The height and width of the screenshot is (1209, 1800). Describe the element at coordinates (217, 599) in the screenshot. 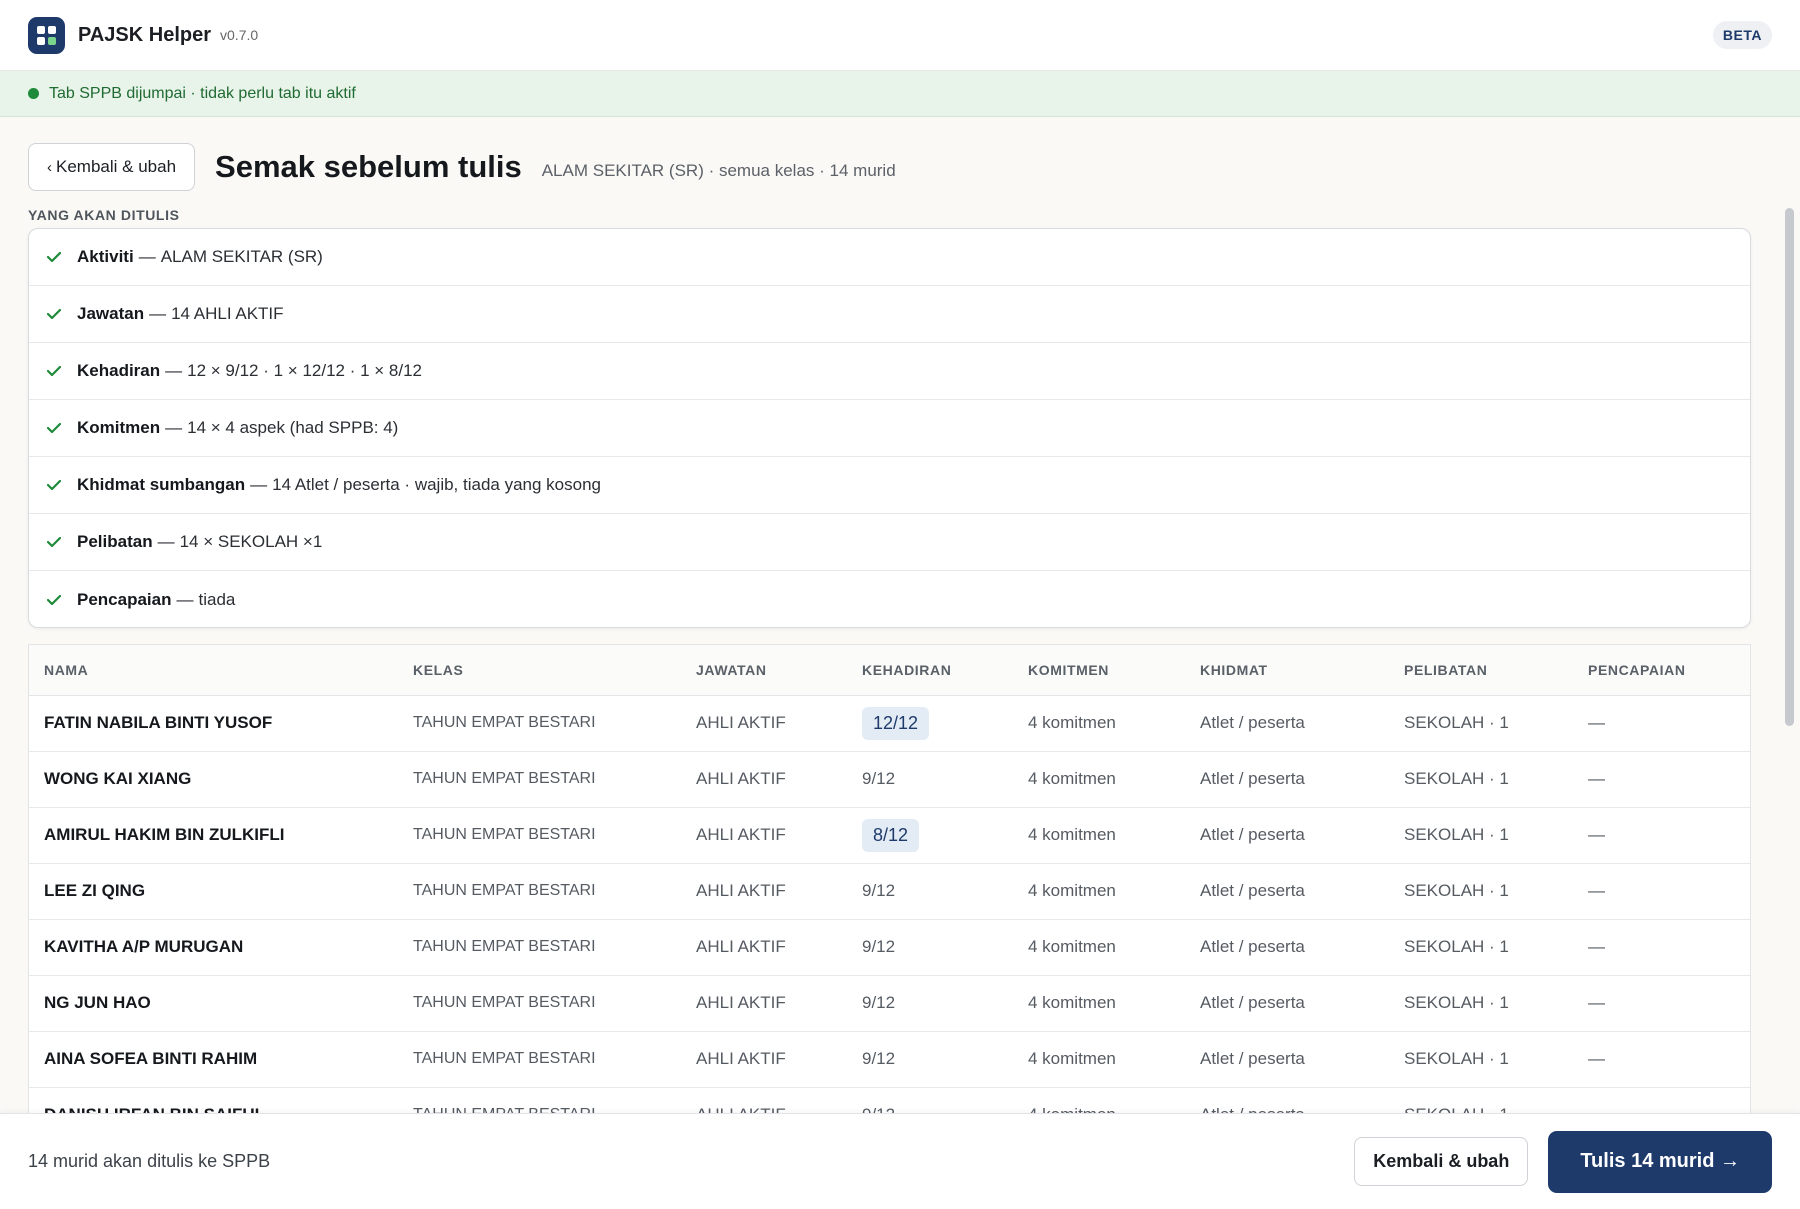

I see `summary-item-value: tiada` at that location.